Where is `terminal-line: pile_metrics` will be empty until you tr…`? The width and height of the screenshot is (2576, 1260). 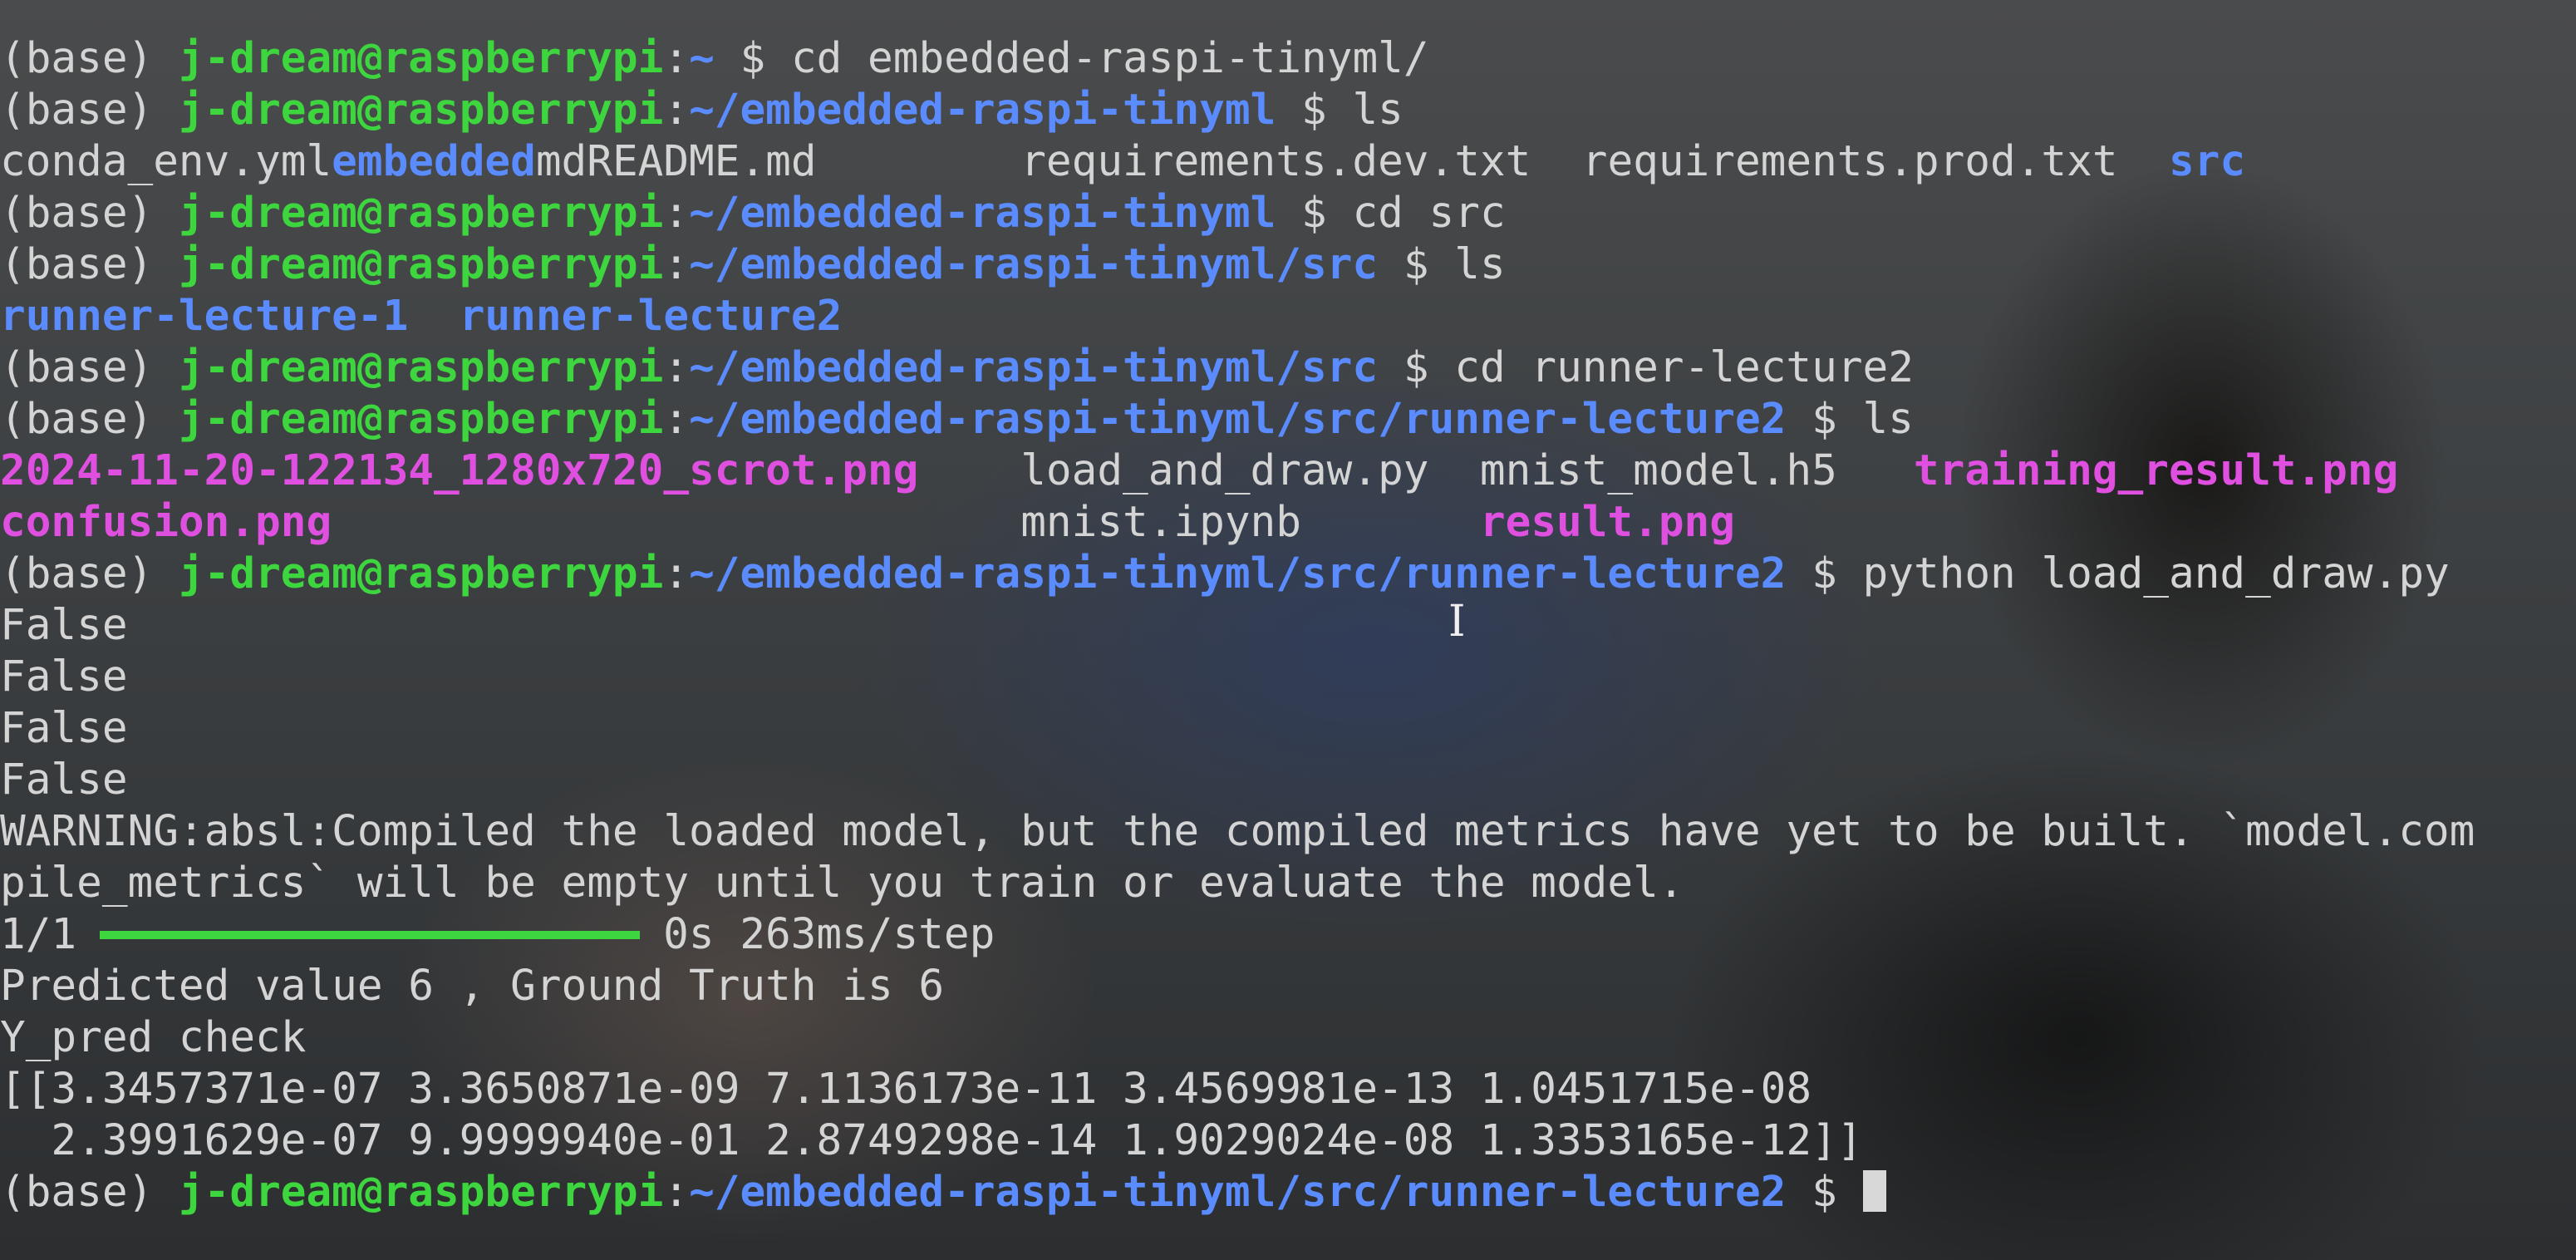 terminal-line: pile_metrics` will be empty until you tr… is located at coordinates (1288, 883).